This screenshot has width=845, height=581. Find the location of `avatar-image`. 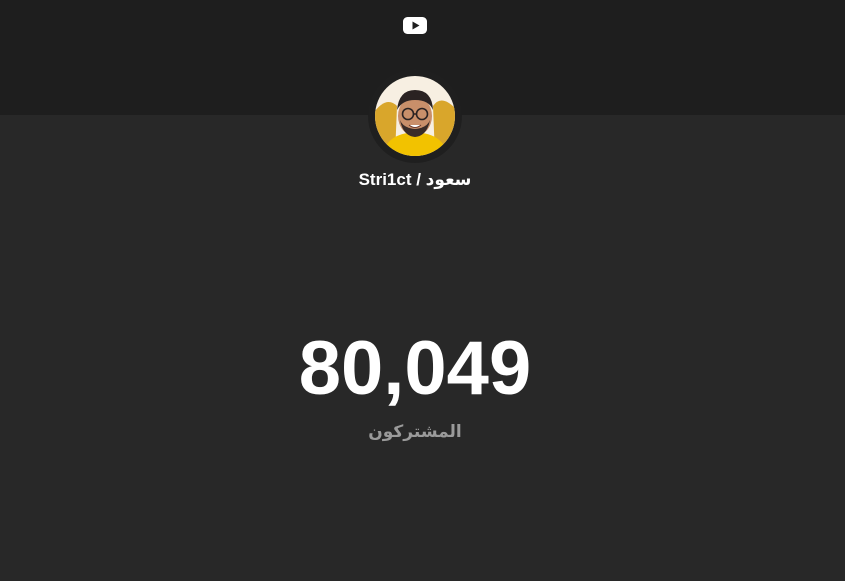

avatar-image is located at coordinates (415, 116).